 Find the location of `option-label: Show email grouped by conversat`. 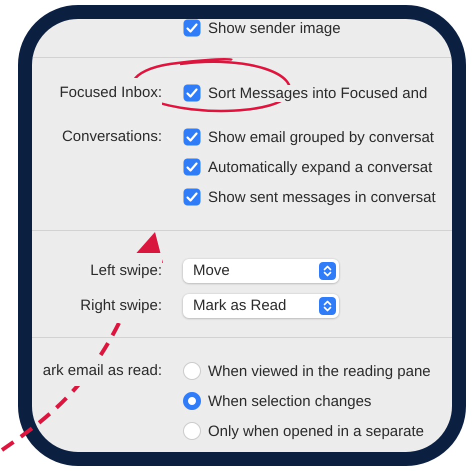

option-label: Show email grouped by conversat is located at coordinates (321, 137).